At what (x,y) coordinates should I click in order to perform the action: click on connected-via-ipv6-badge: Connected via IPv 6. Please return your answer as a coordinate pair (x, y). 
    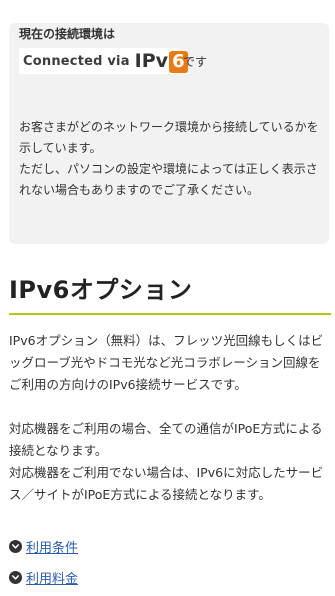
    Looking at the image, I should click on (103, 61).